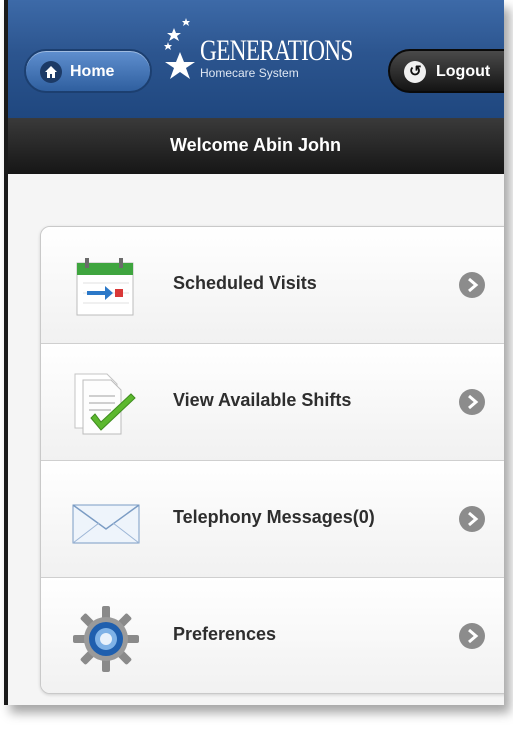  Describe the element at coordinates (463, 71) in the screenshot. I see `logout-button-label: Logout` at that location.